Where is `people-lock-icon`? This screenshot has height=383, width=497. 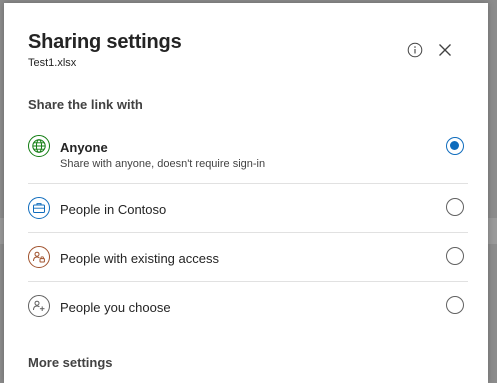 people-lock-icon is located at coordinates (39, 257).